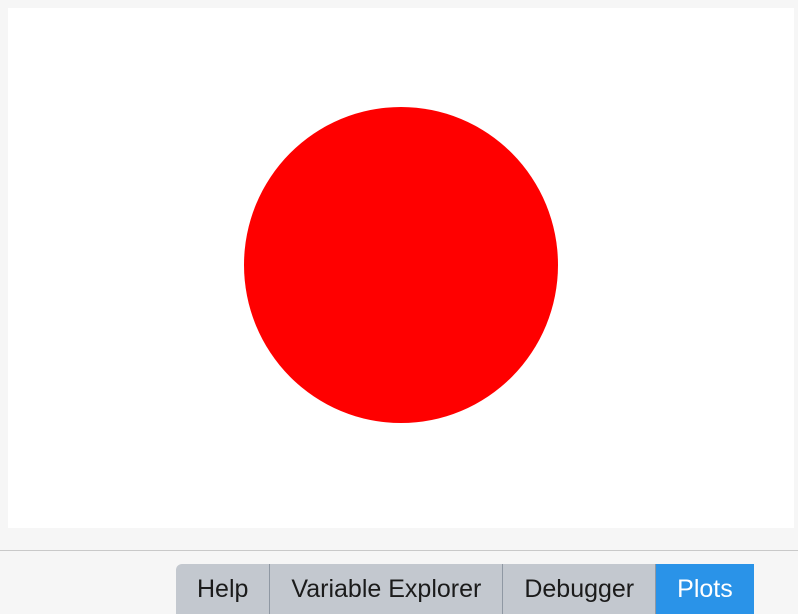 This screenshot has height=614, width=798. I want to click on tab-debugger: Debugger, so click(580, 589).